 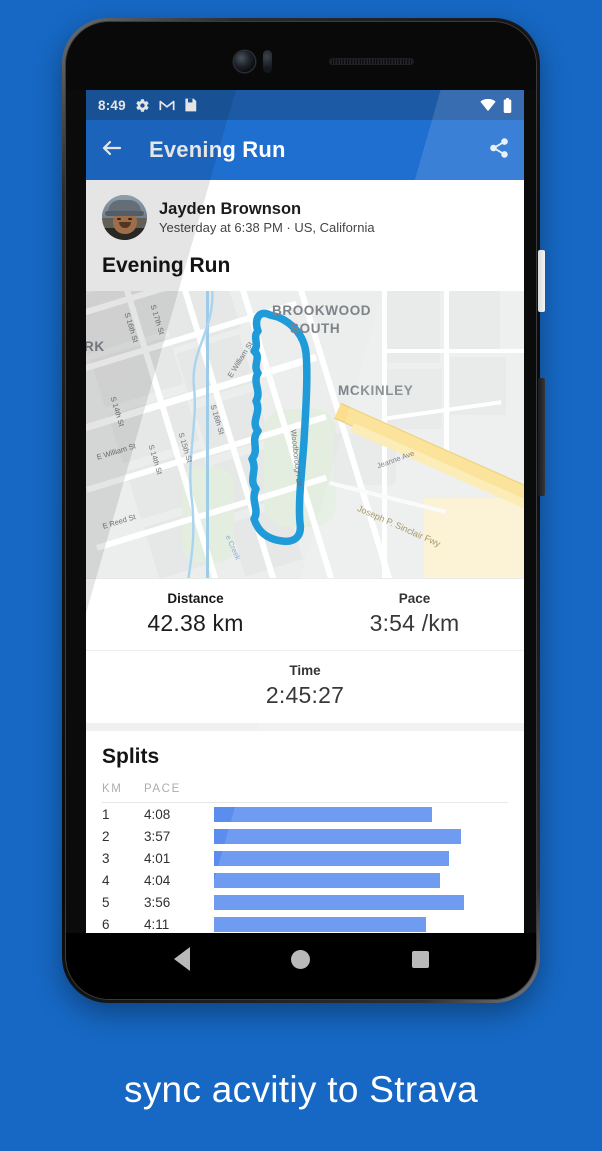 I want to click on user-name: Jayden Brownson, so click(x=230, y=209).